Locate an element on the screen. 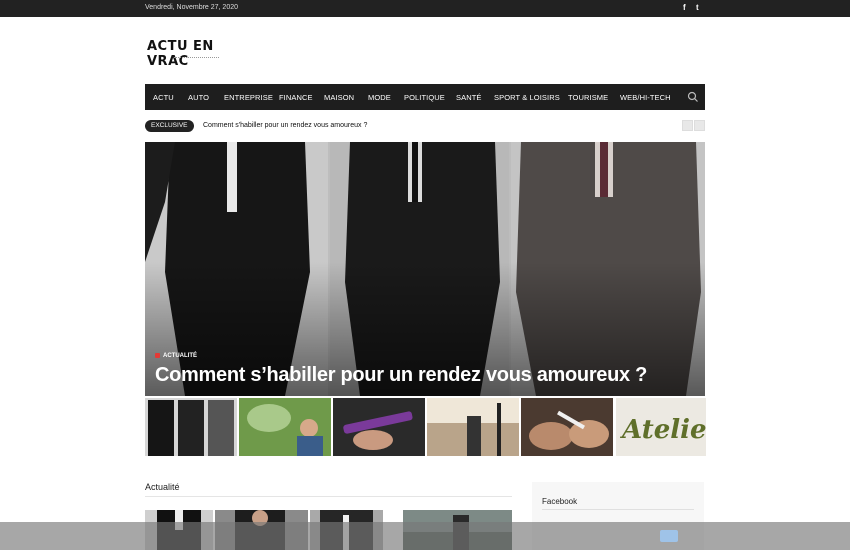 The width and height of the screenshot is (850, 550). thumb-city-window is located at coordinates (473, 427).